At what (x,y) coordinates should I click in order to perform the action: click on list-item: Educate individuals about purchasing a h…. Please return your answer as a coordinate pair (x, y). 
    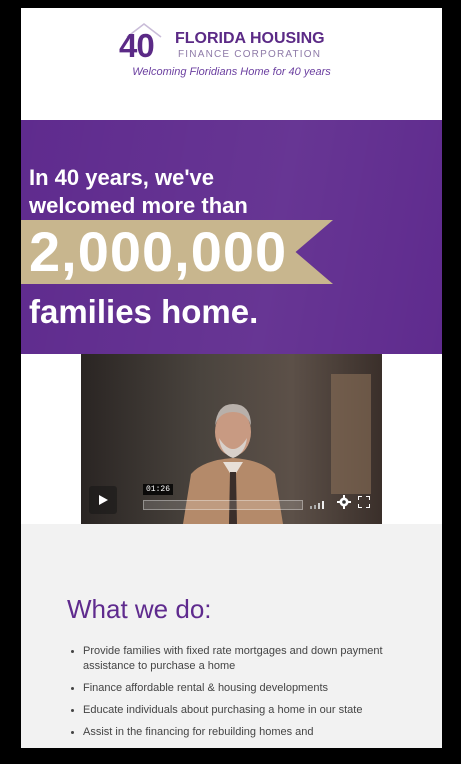
    Looking at the image, I should click on (229, 710).